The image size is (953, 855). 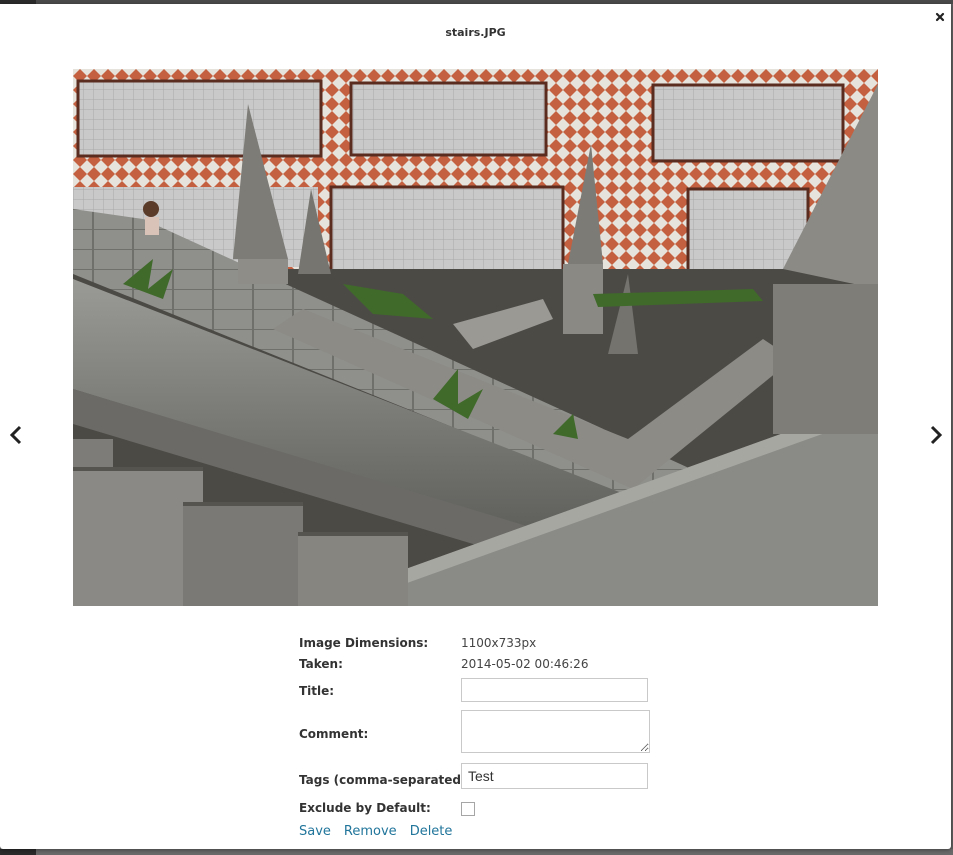 What do you see at coordinates (364, 643) in the screenshot?
I see `dimensions-label: Image Dimensions:` at bounding box center [364, 643].